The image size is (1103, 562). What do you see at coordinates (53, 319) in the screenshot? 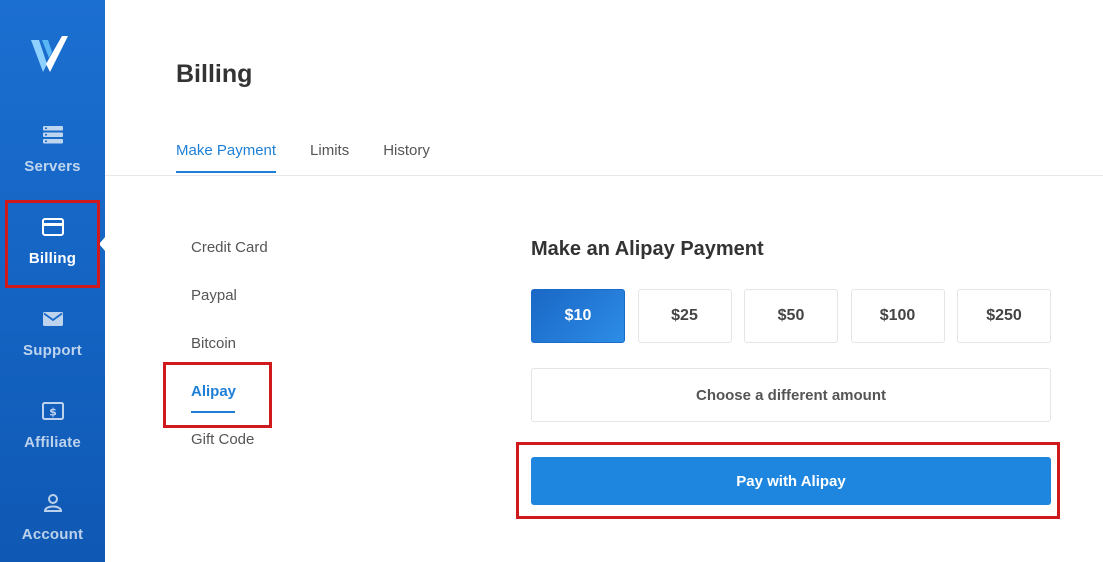
I see `envelope-icon` at bounding box center [53, 319].